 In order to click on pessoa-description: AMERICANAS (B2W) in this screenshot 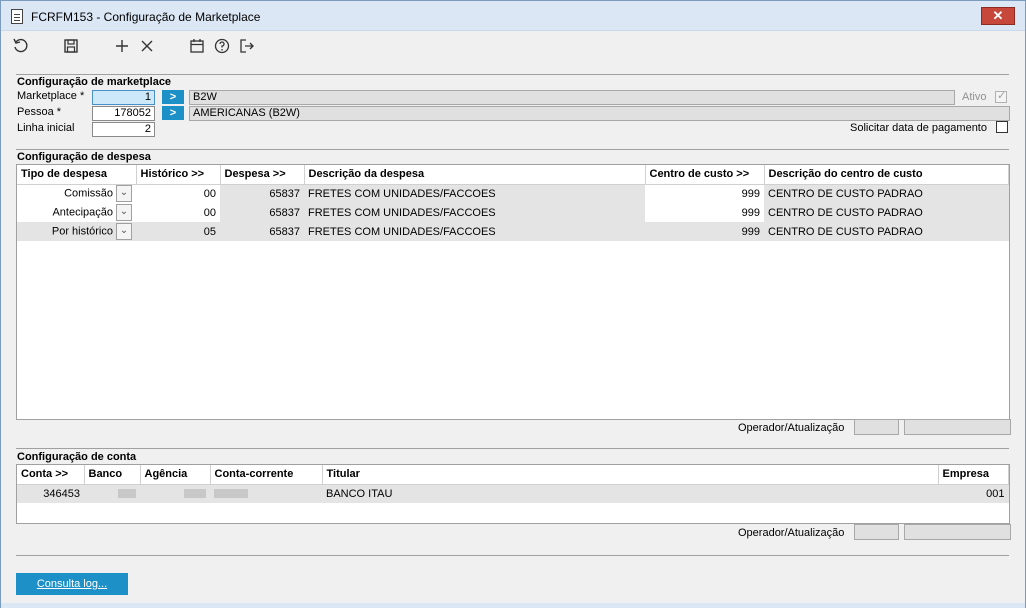, I will do `click(599, 113)`.